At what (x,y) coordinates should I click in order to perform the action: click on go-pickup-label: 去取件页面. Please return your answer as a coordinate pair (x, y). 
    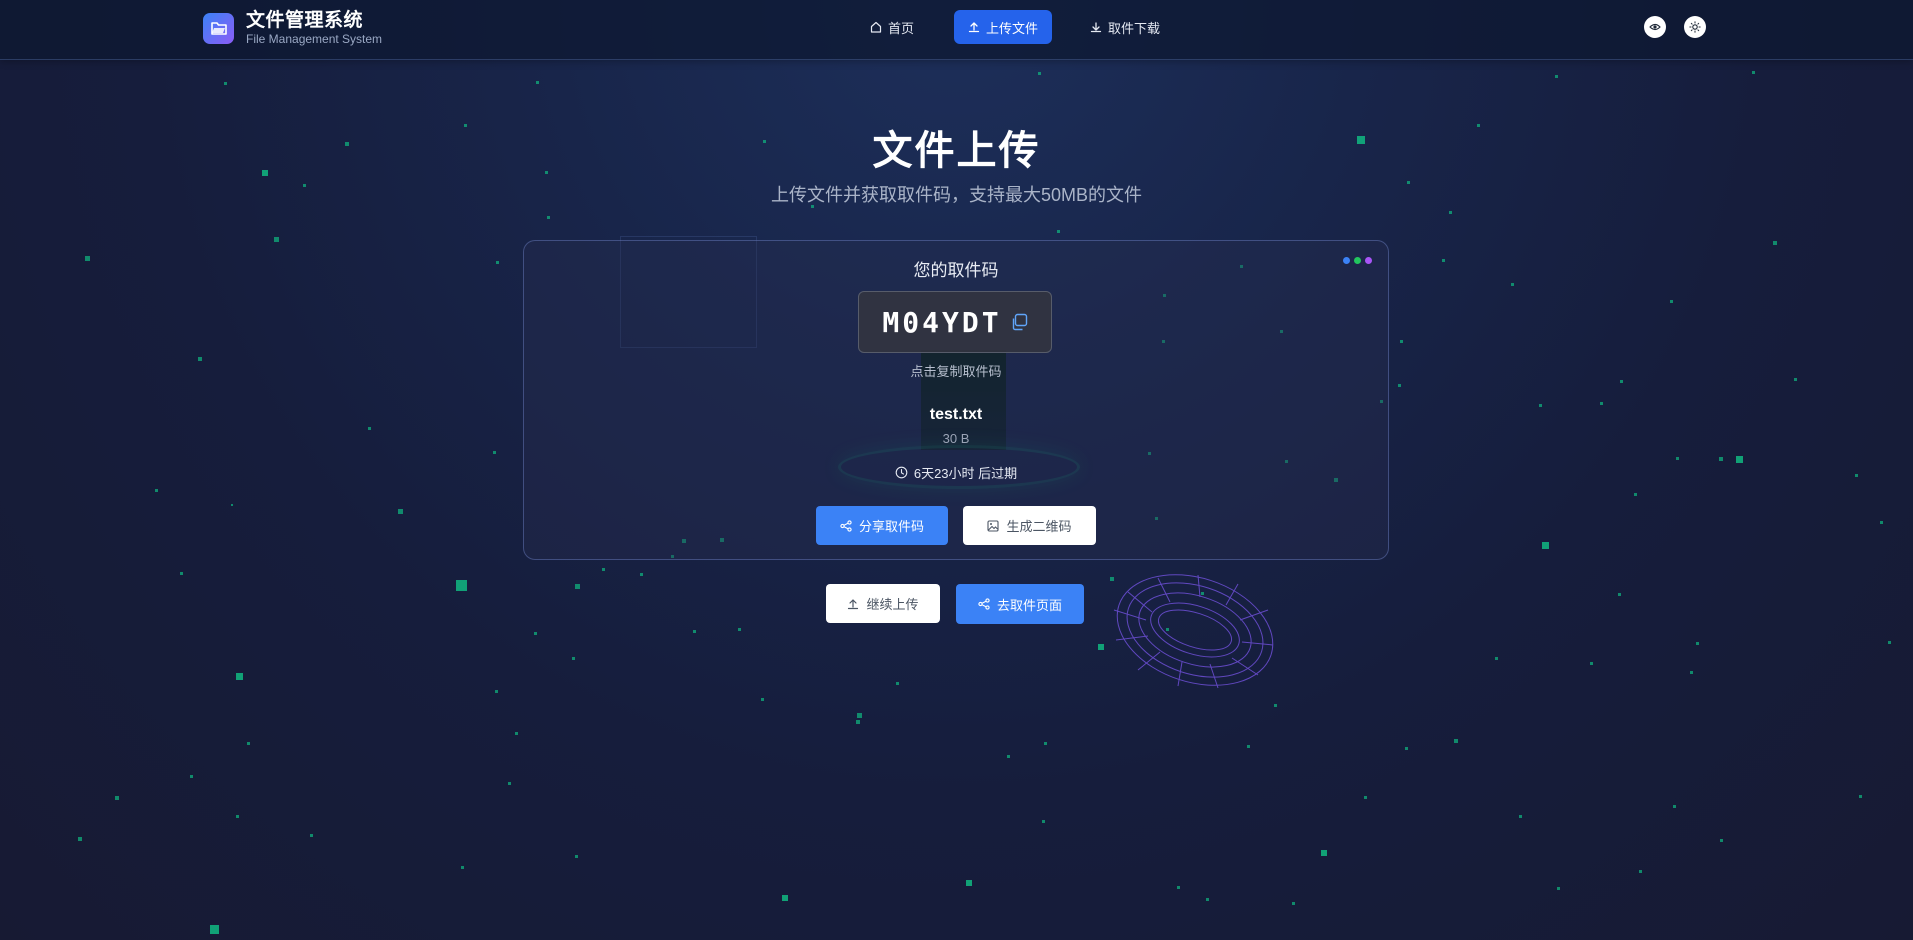
    Looking at the image, I should click on (1029, 605).